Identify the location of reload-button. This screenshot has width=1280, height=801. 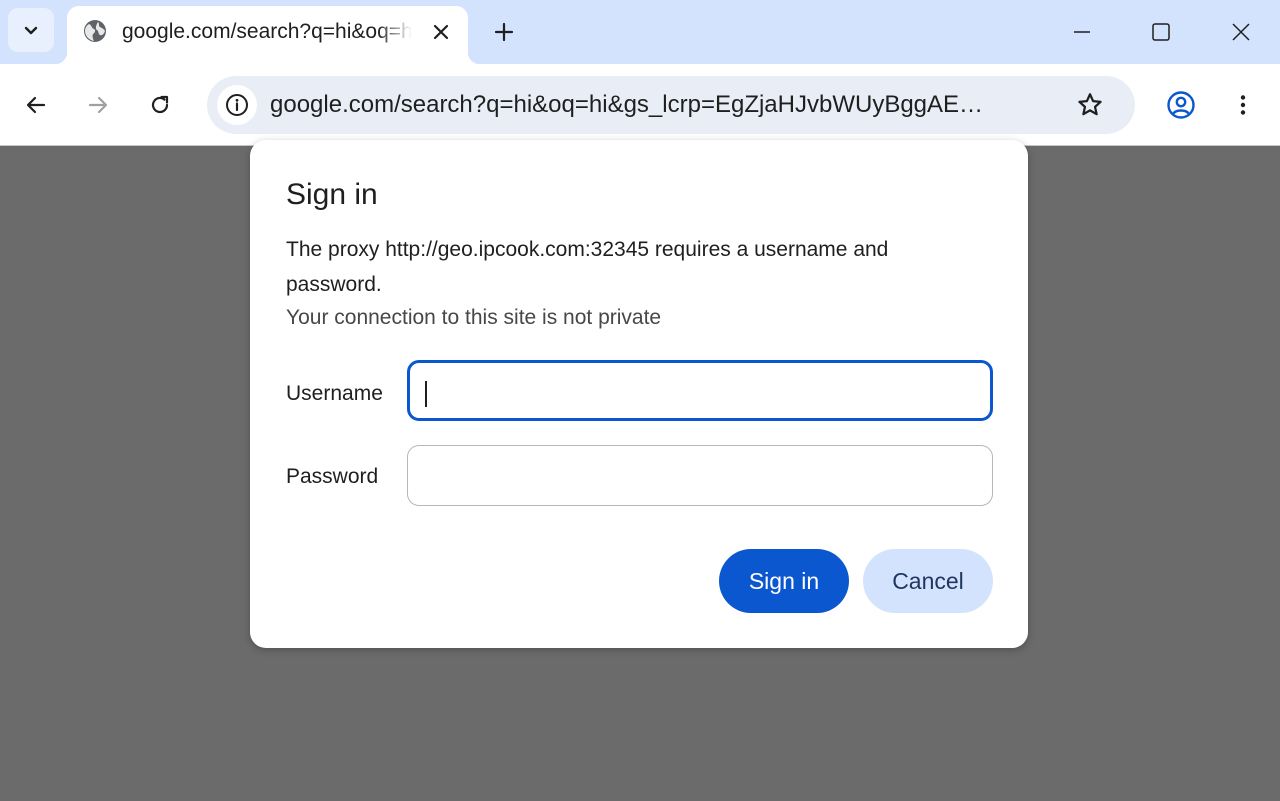
(160, 105).